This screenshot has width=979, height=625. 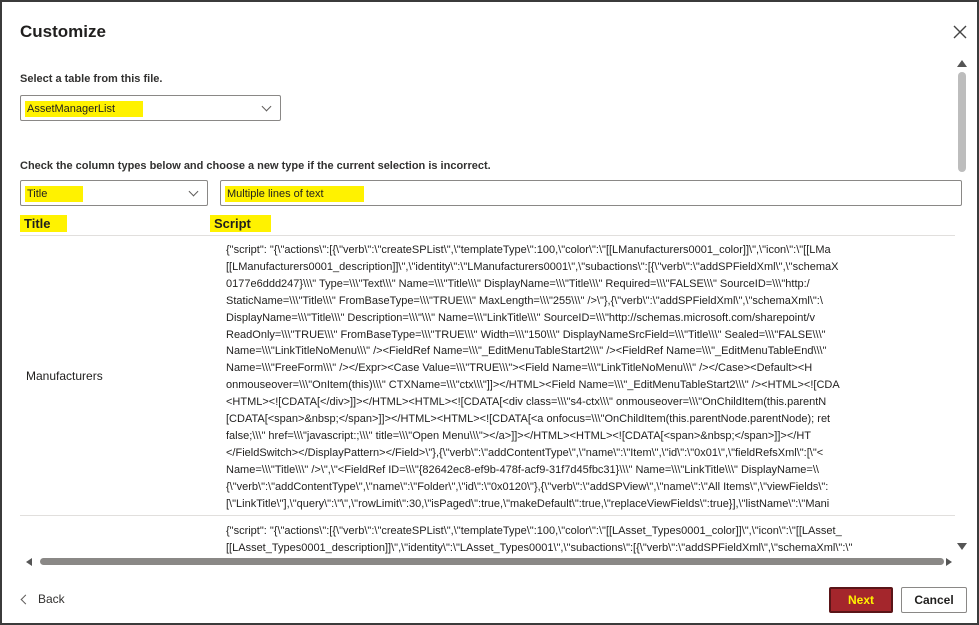 What do you see at coordinates (962, 63) in the screenshot?
I see `scroll-up-icon` at bounding box center [962, 63].